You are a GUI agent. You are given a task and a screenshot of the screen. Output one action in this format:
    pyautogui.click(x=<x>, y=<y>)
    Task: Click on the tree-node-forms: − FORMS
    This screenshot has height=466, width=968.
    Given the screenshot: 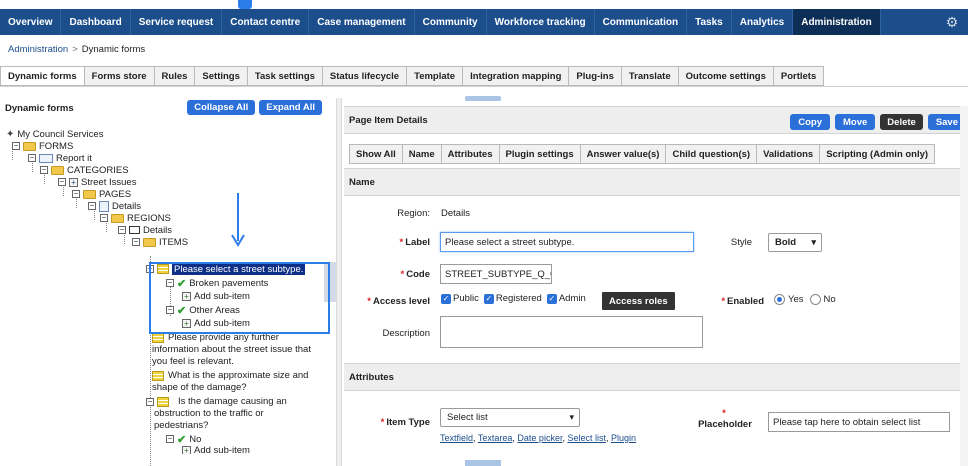 What is the action you would take?
    pyautogui.click(x=42, y=146)
    